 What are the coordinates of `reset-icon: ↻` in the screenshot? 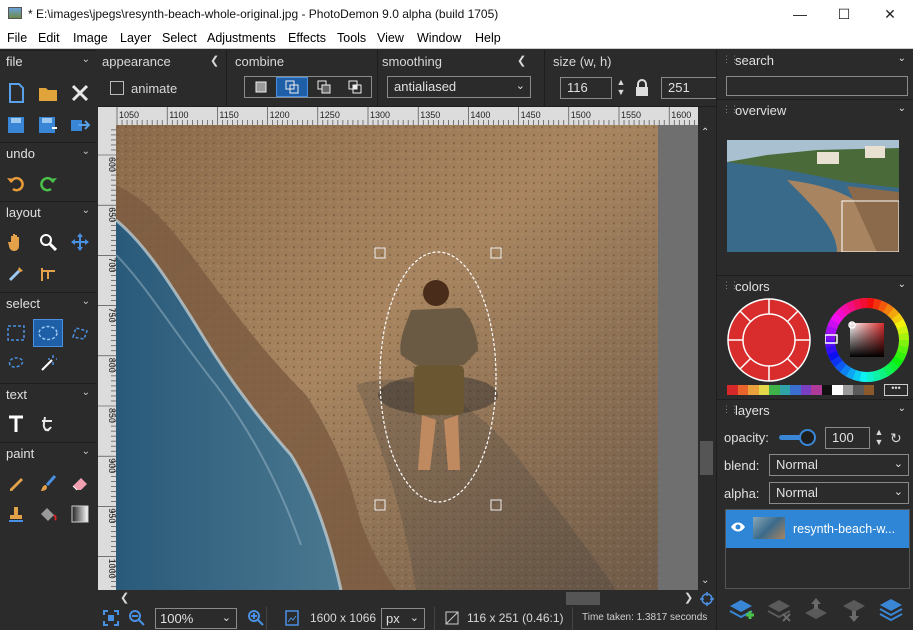 It's located at (896, 438).